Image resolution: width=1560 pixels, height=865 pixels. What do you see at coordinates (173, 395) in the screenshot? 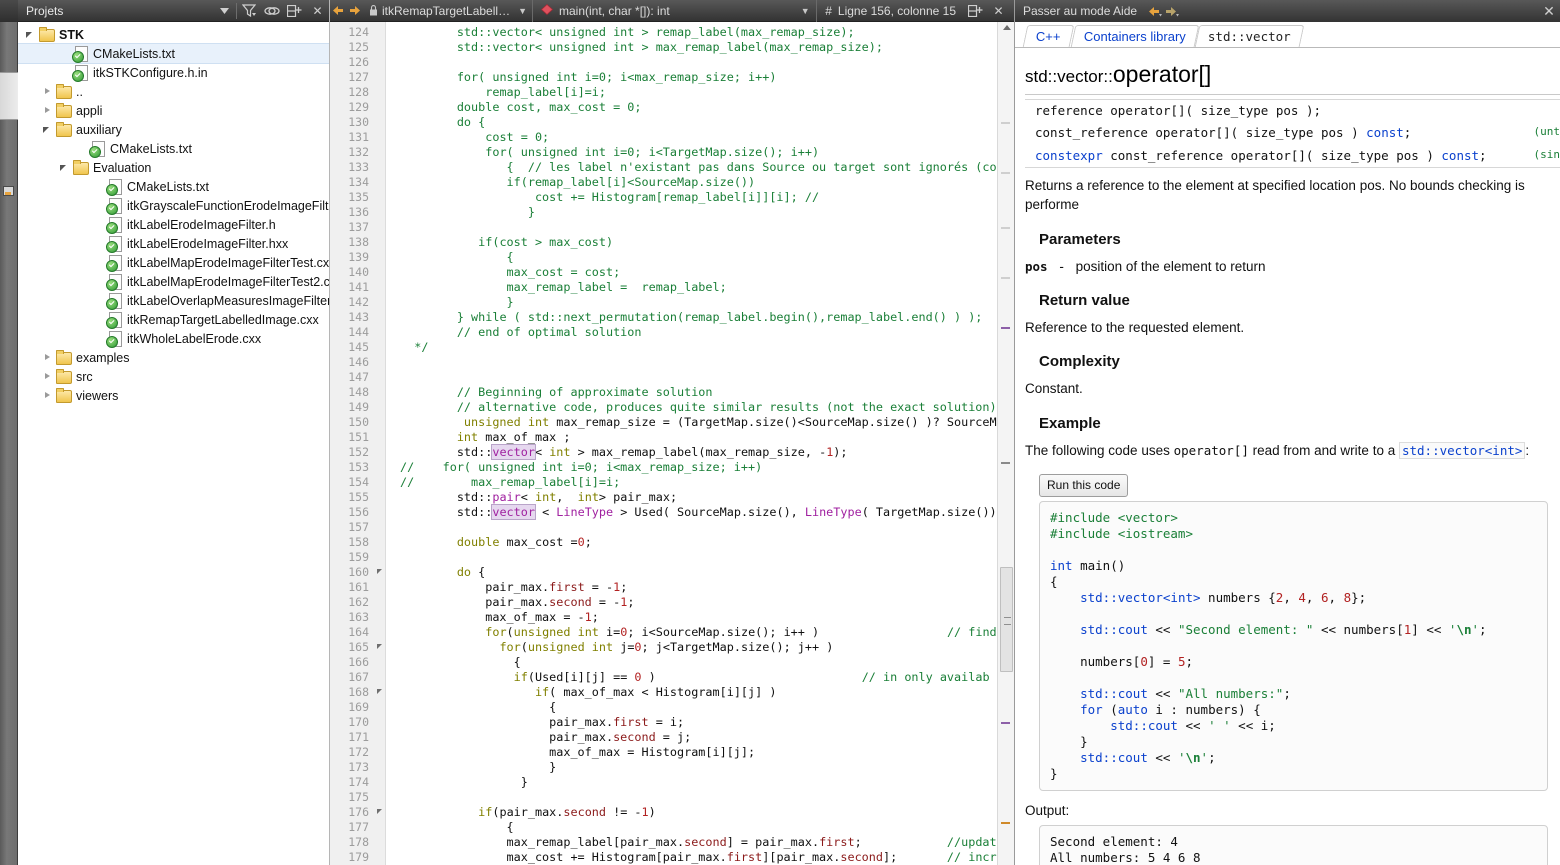
I see `tree-folder-item: viewers` at bounding box center [173, 395].